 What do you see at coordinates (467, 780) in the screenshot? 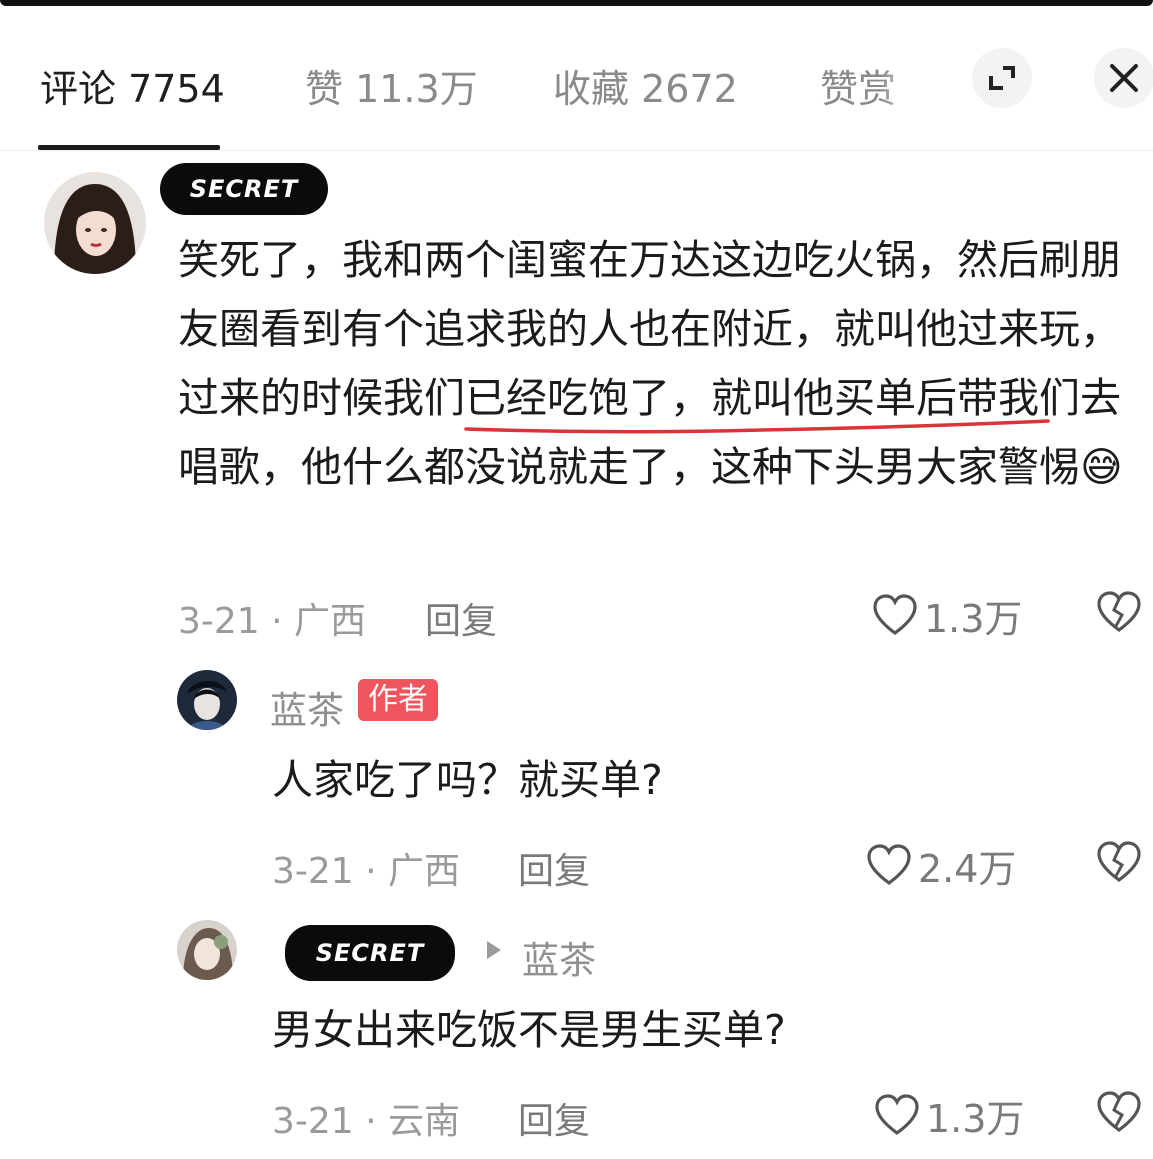
I see `comment-text: 人家吃了吗？就买单?` at bounding box center [467, 780].